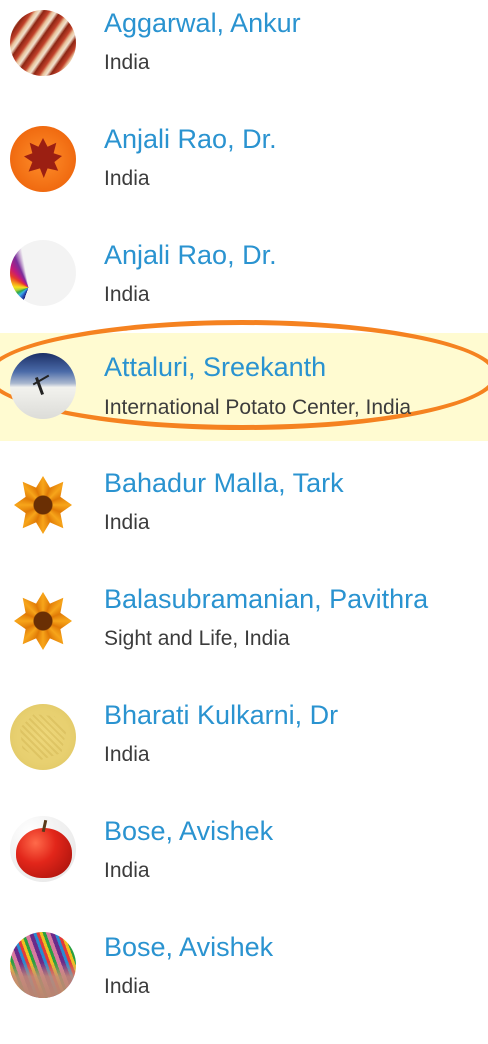 This screenshot has height=1044, width=488. I want to click on person-name-link: Balasubramanian, Pavithra, so click(266, 599).